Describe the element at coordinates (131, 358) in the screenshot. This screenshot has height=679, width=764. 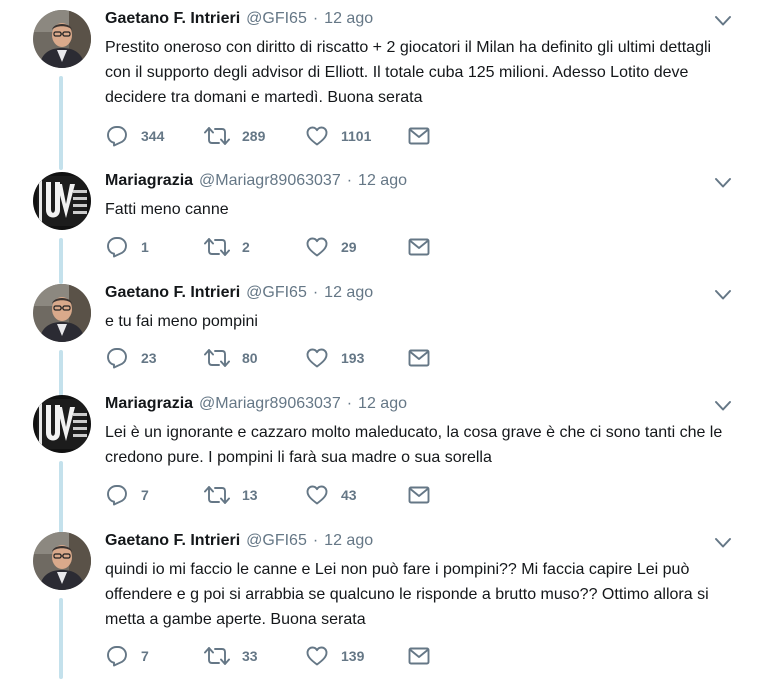
I see `reply-button: 23` at that location.